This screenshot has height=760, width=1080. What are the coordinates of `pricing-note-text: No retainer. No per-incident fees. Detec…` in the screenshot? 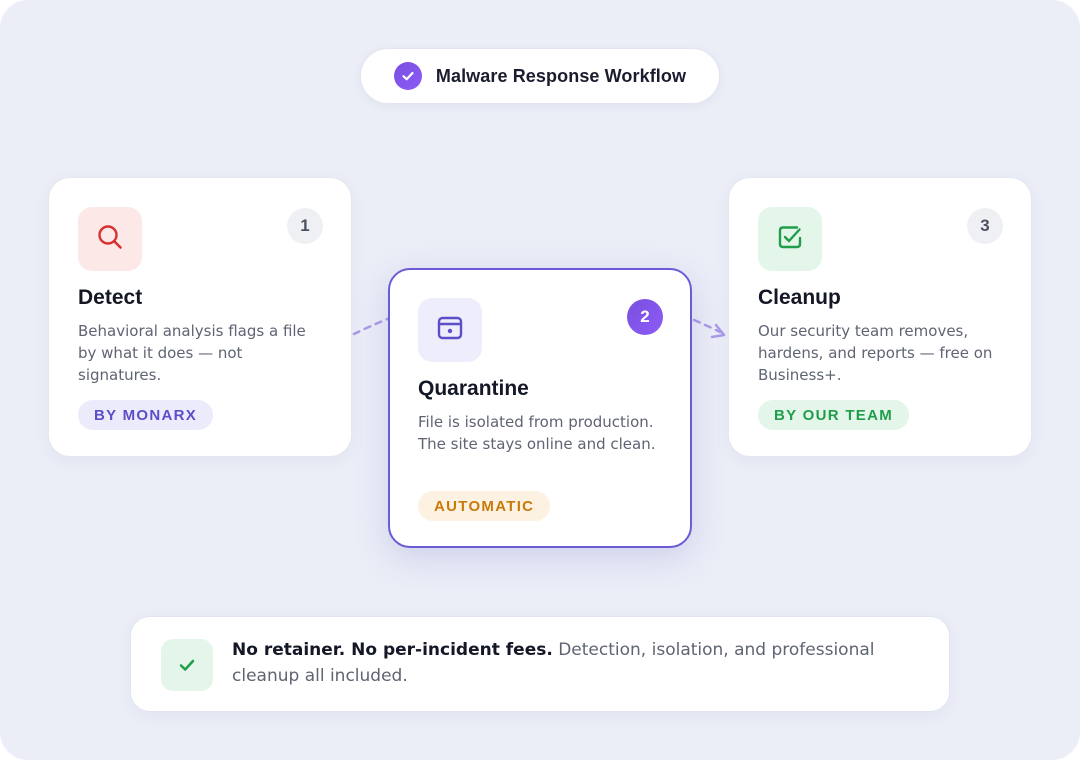 It's located at (577, 663).